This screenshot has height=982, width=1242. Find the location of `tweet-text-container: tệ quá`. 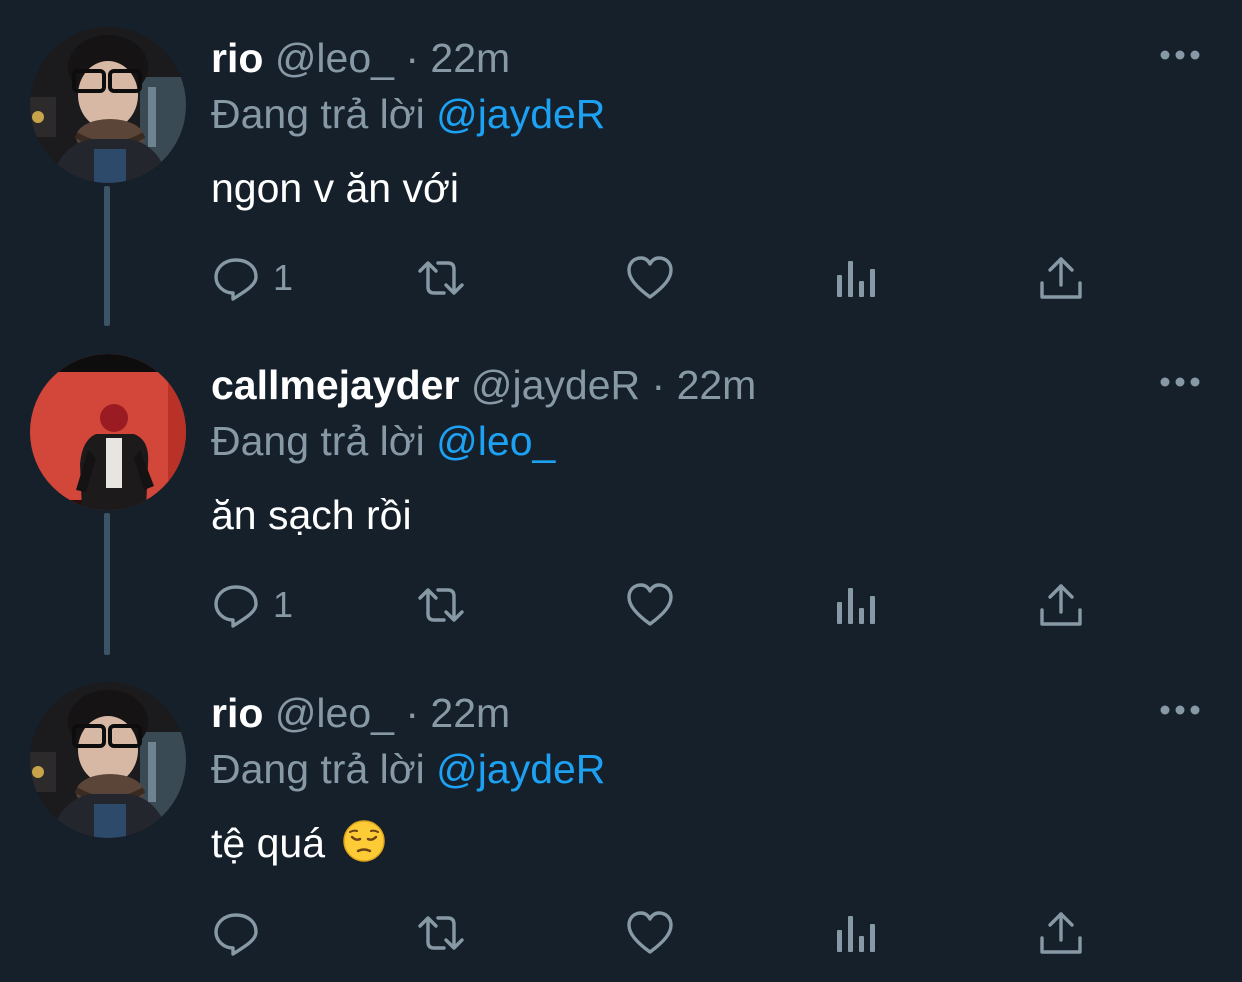

tweet-text-container: tệ quá is located at coordinates (298, 843).